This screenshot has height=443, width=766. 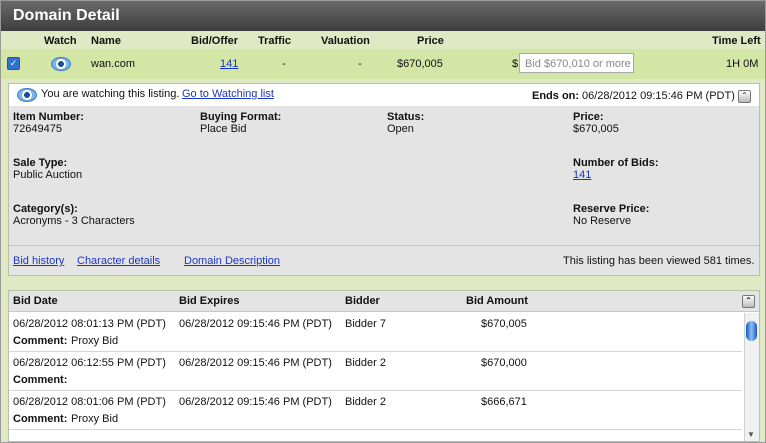 I want to click on price-value: $670,005, so click(x=420, y=64).